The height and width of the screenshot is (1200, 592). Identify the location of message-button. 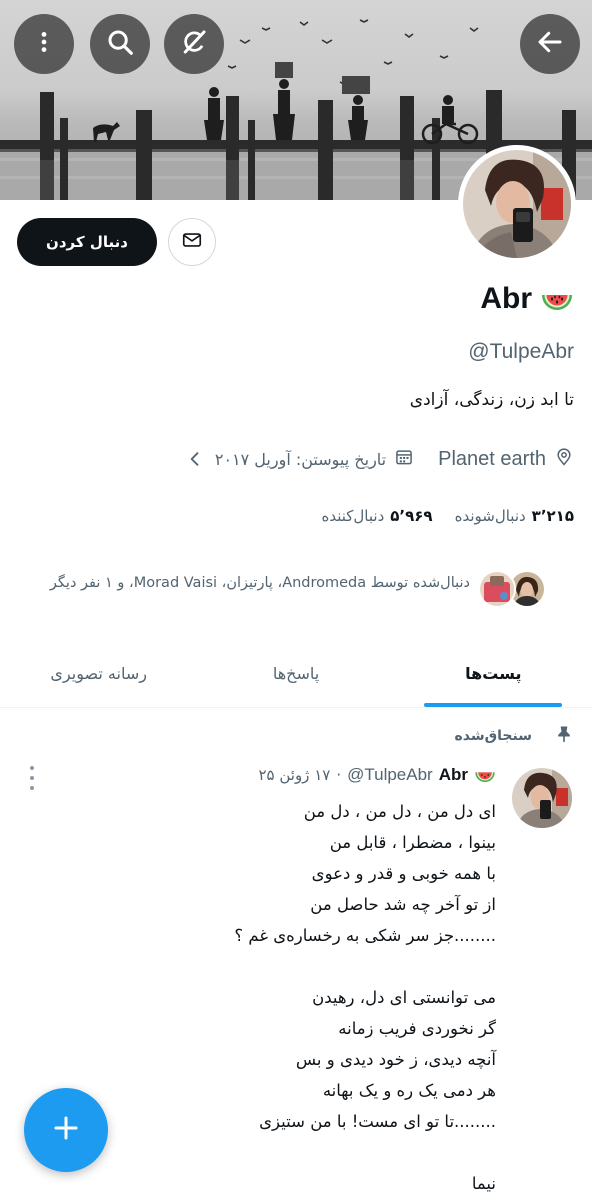
(192, 242).